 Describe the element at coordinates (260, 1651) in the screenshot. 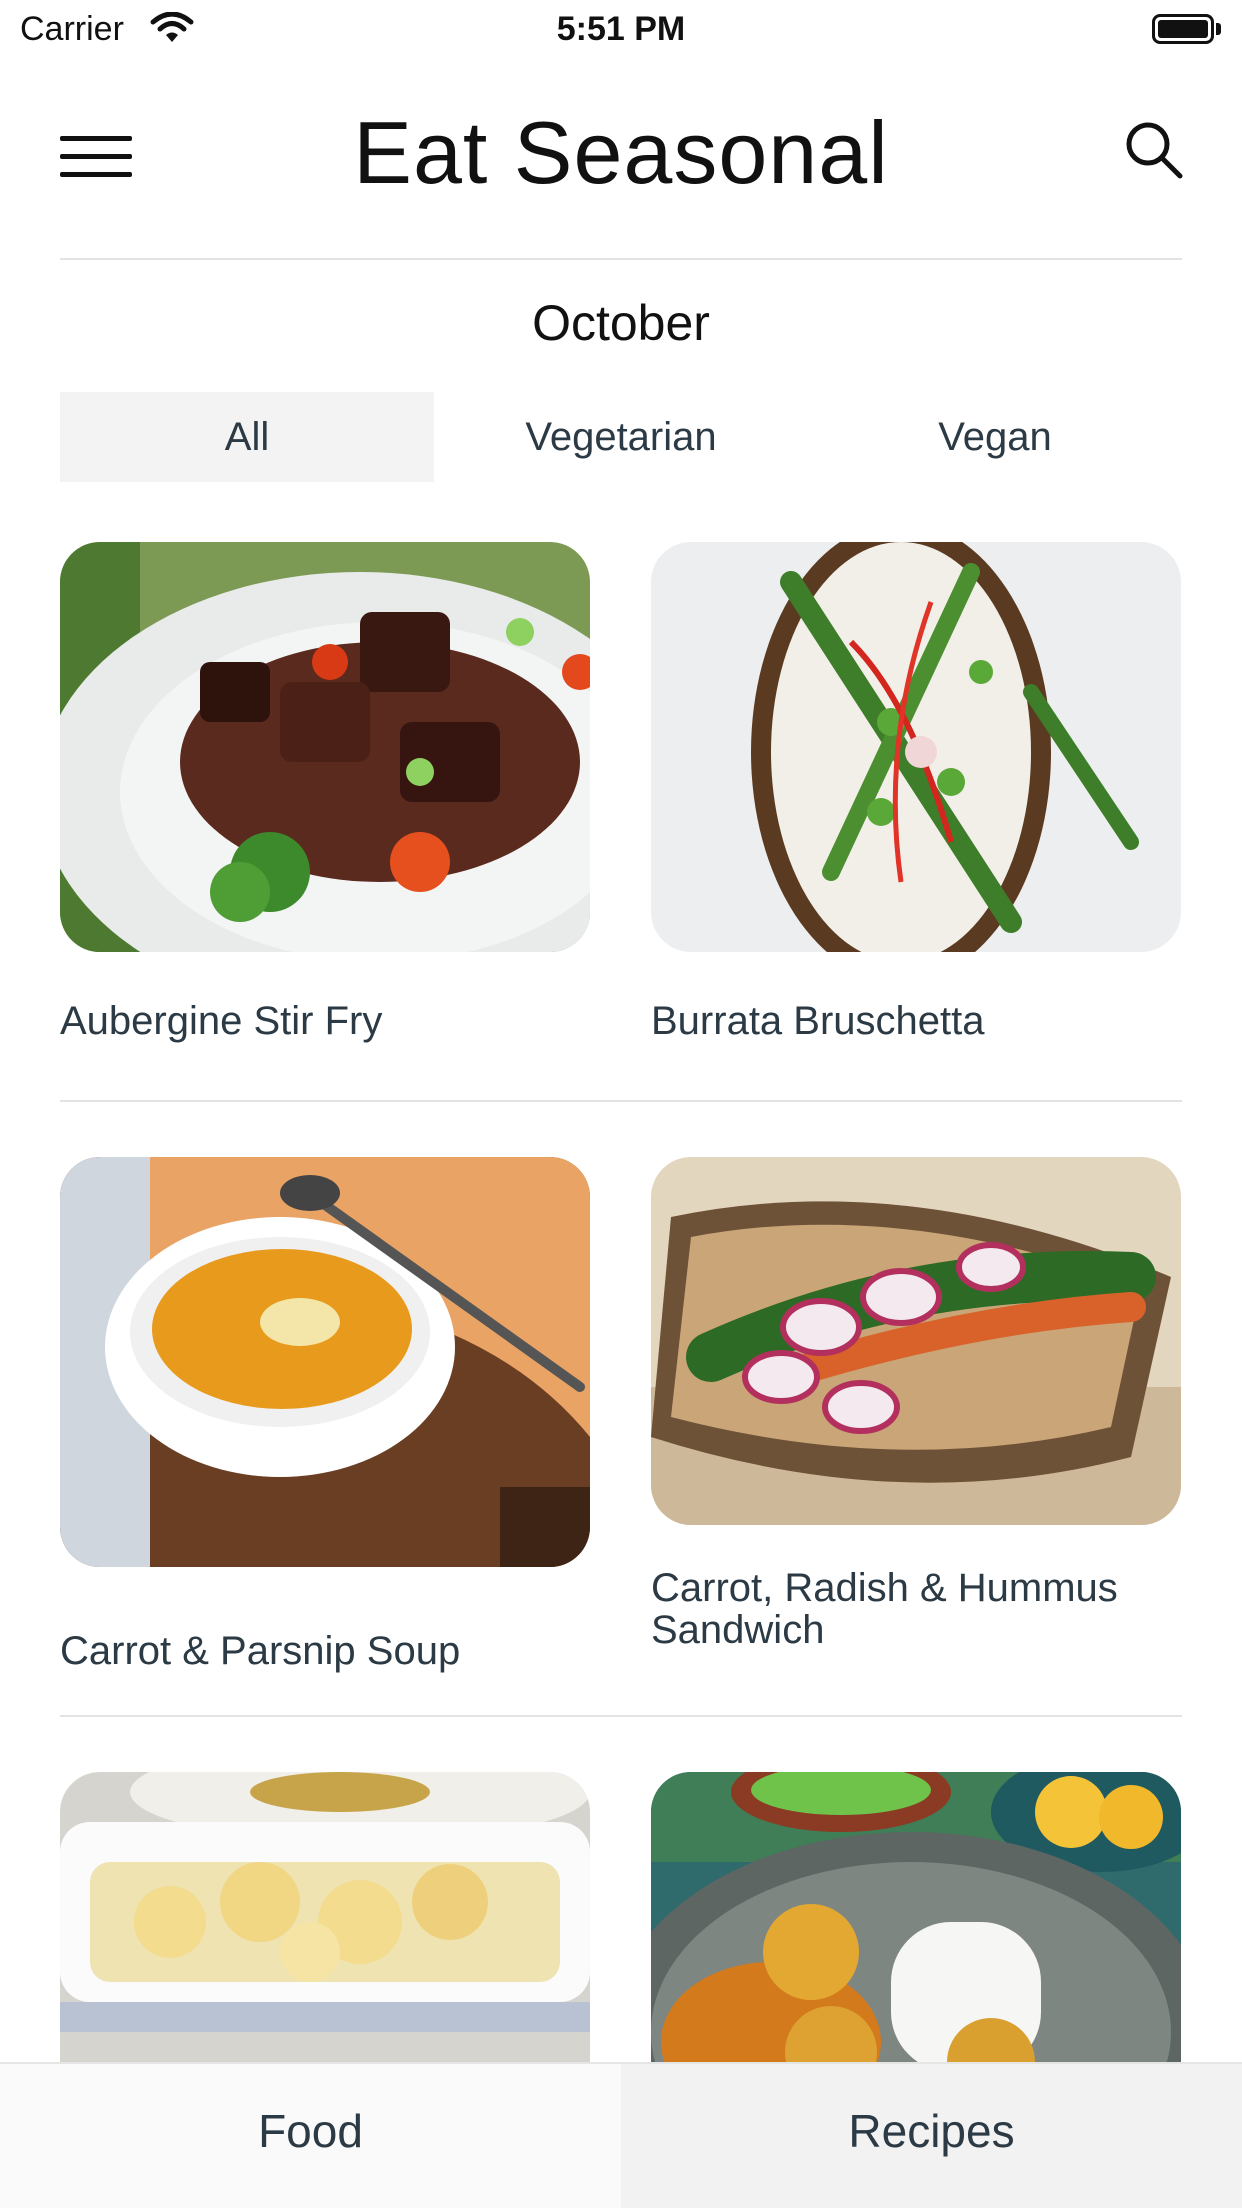

I see `recipe-title: Carrot & Parsnip Soup` at that location.